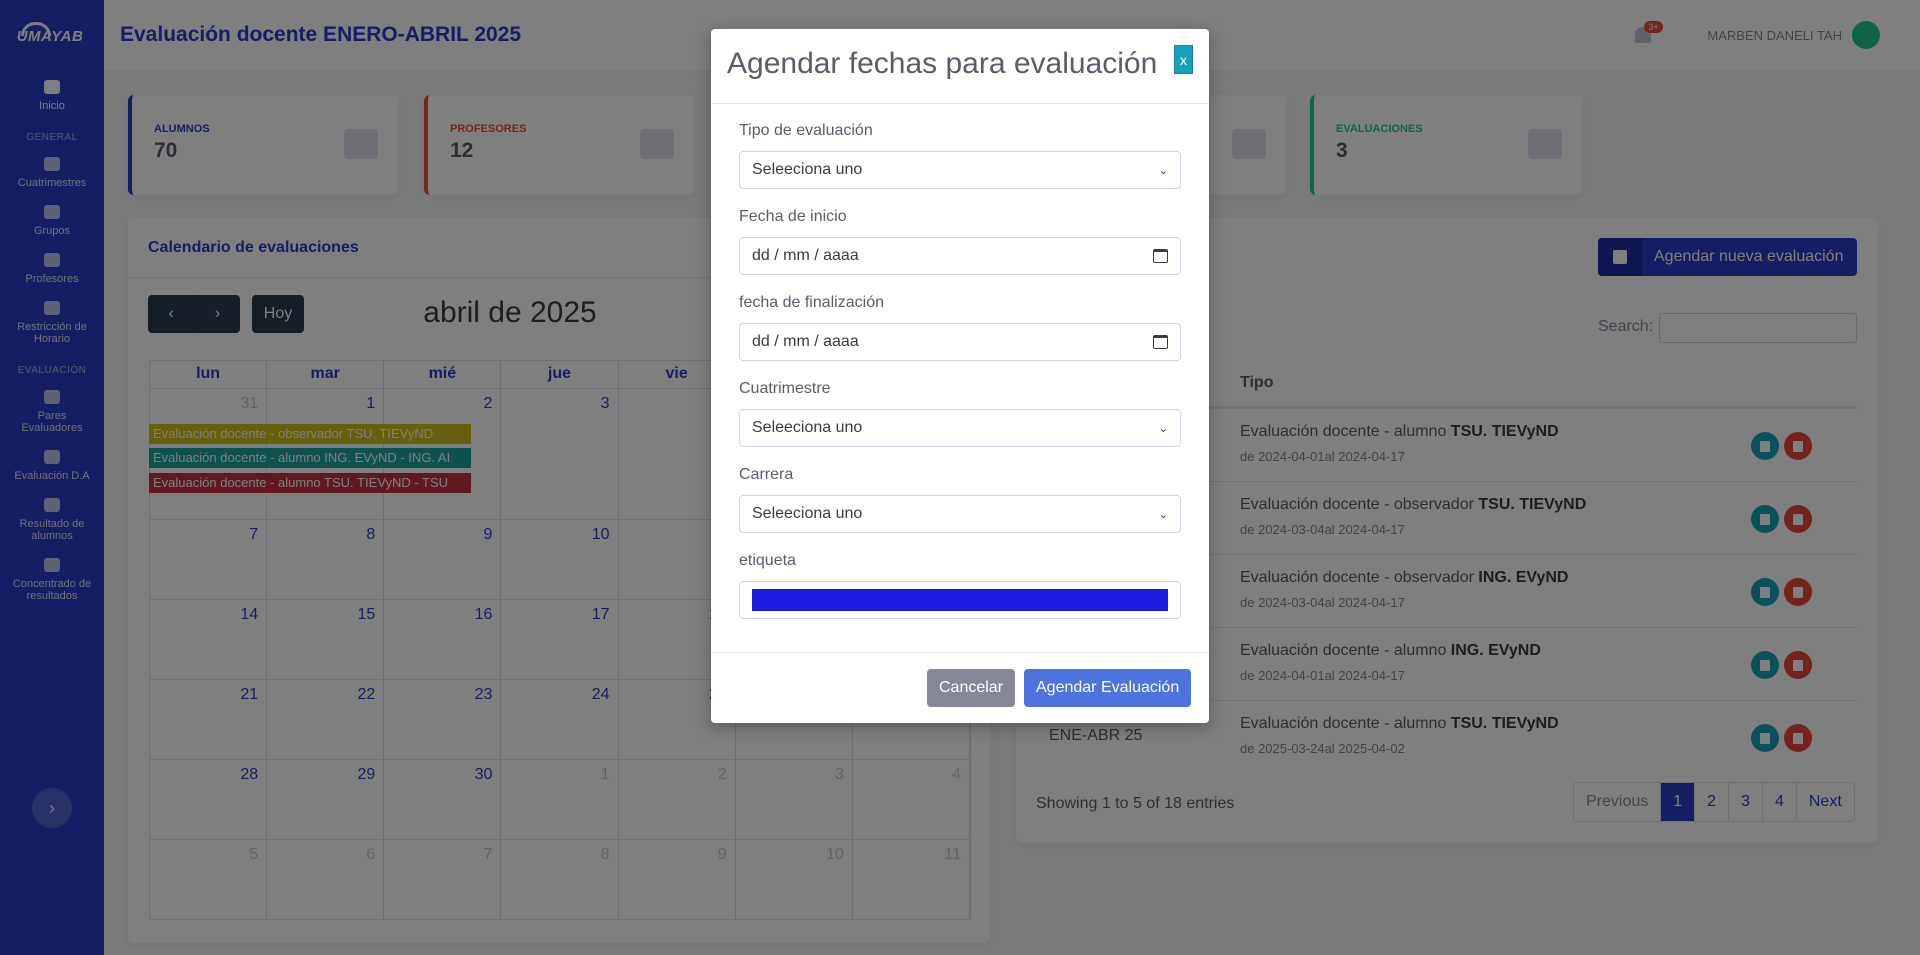 This screenshot has height=955, width=1920. Describe the element at coordinates (971, 688) in the screenshot. I see `cancel-button: Cancelar` at that location.